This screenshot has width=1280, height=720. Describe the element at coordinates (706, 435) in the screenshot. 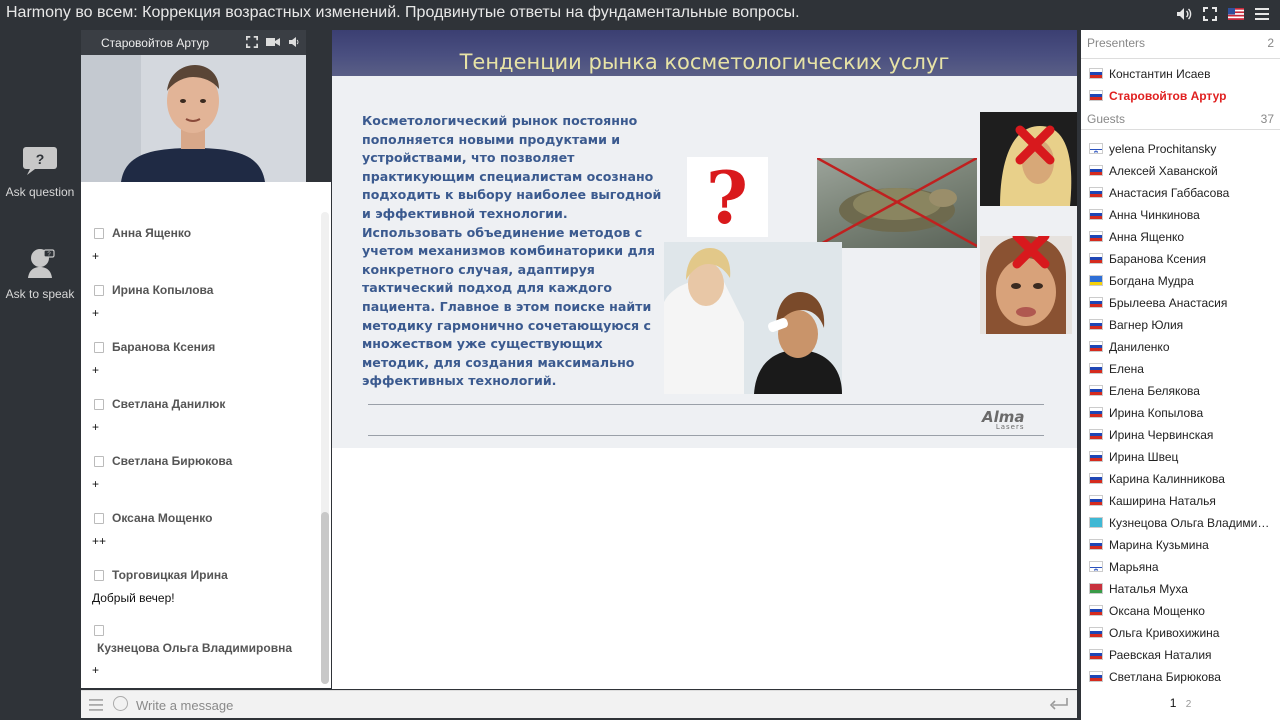

I see `slide-divider-bottom` at that location.